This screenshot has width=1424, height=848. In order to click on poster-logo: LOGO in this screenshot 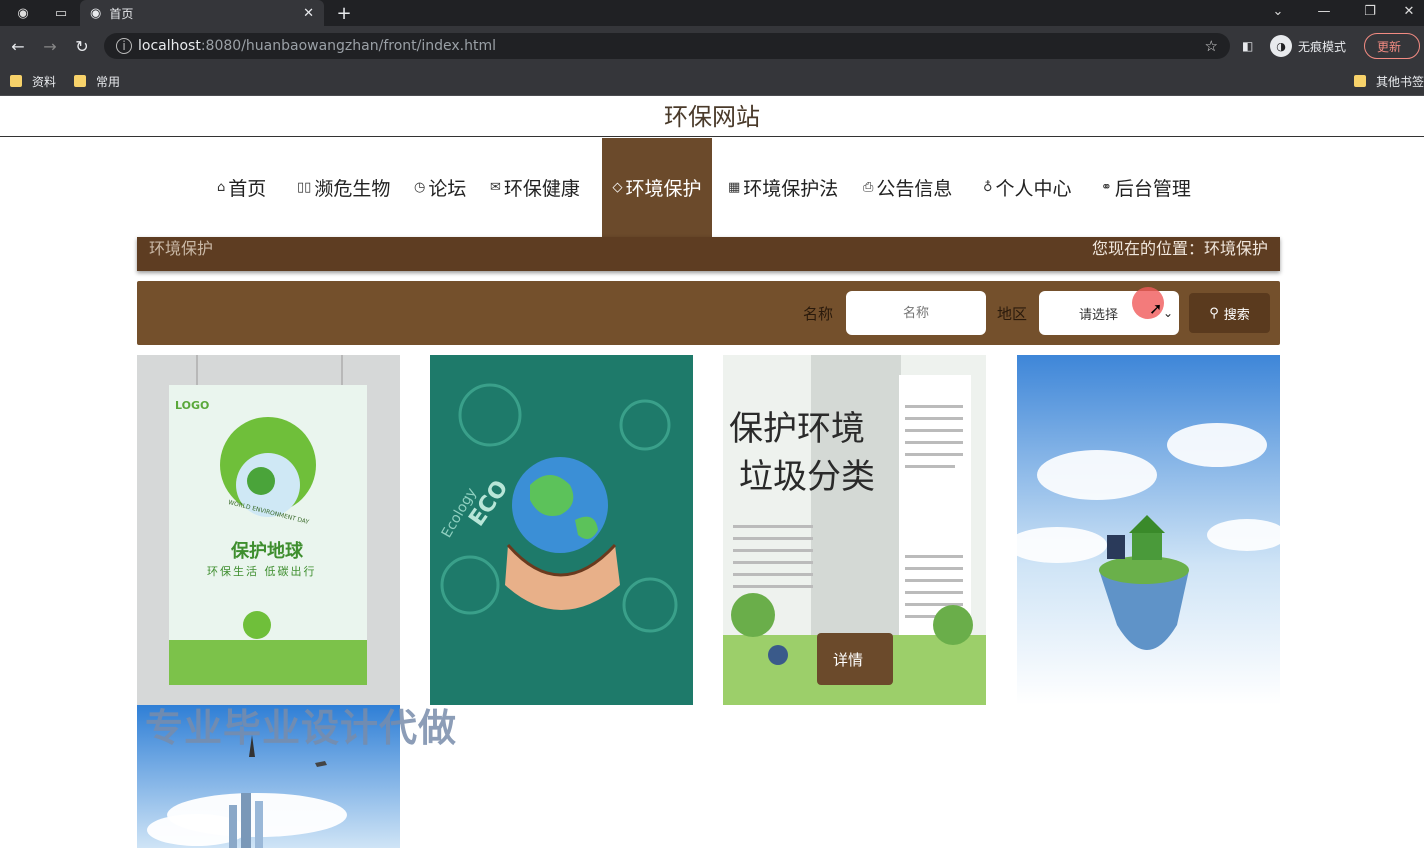, I will do `click(192, 405)`.